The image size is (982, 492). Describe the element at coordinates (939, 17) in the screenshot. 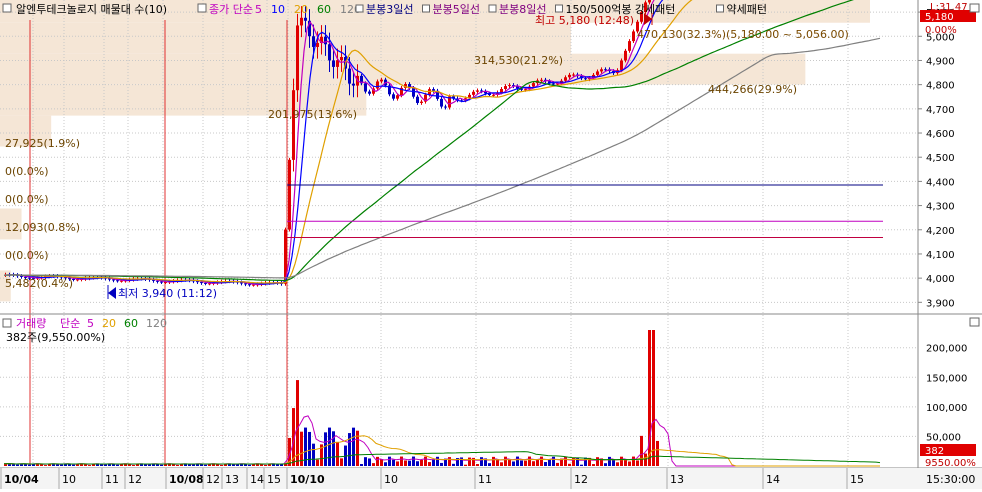

I see `last-price: 5,180` at that location.